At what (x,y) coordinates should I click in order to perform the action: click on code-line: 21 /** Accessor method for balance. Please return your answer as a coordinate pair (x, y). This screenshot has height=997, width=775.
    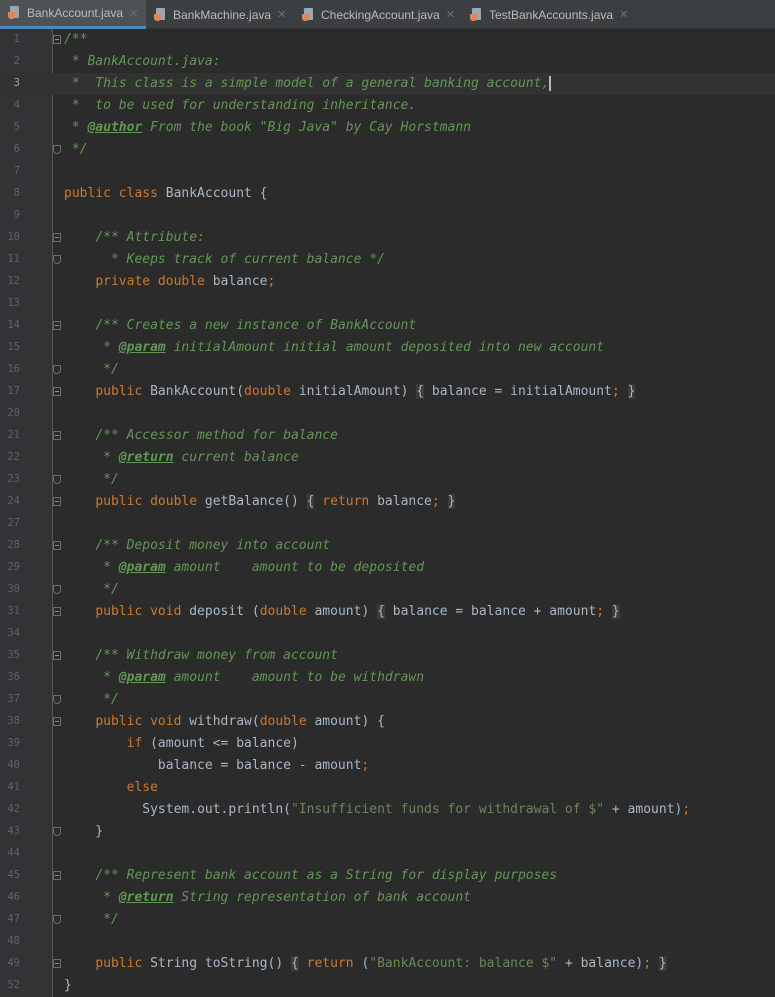
    Looking at the image, I should click on (387, 436).